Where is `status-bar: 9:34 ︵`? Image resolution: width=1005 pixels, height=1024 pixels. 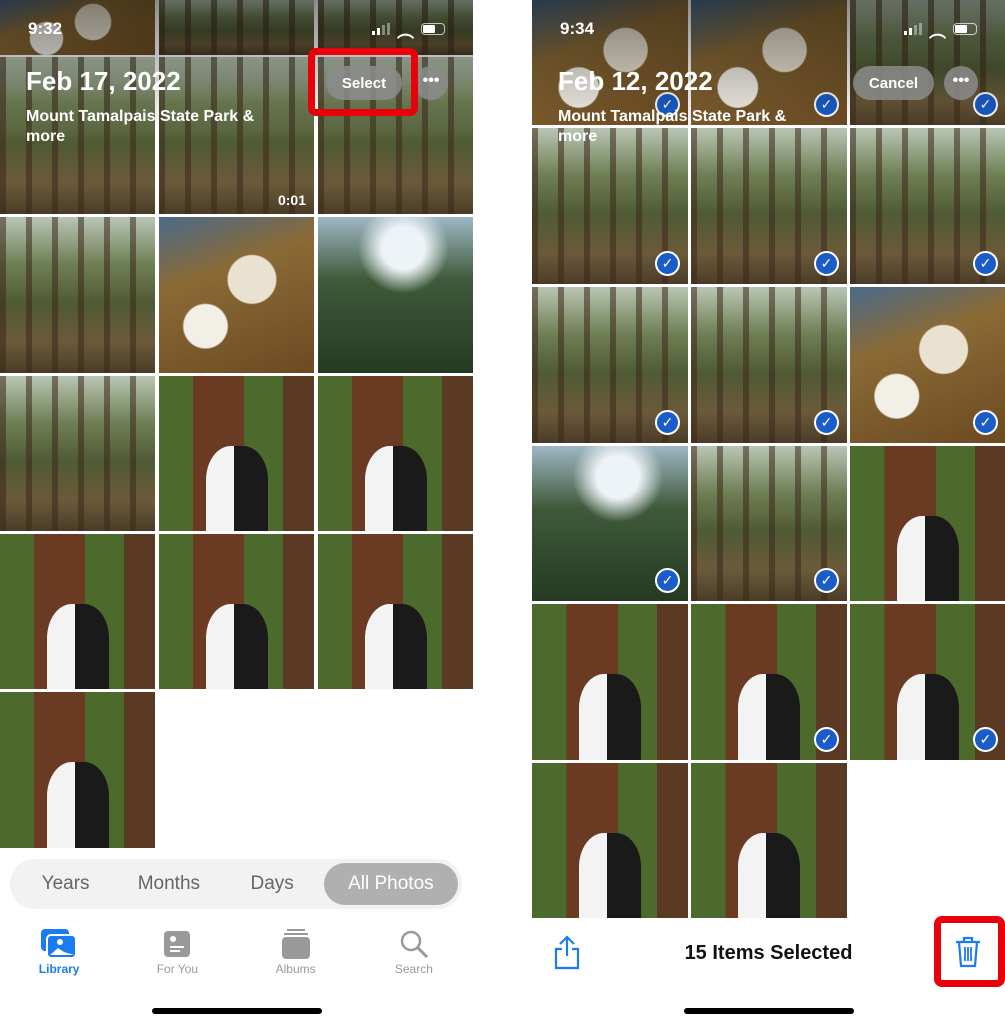 status-bar: 9:34 ︵ is located at coordinates (768, 29).